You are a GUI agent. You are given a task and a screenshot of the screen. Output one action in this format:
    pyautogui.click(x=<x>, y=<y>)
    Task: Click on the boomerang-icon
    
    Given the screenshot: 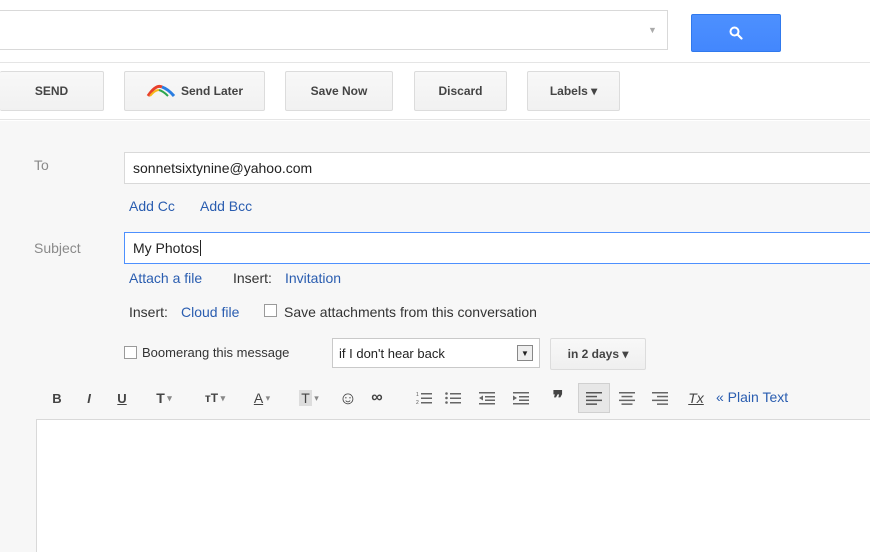 What is the action you would take?
    pyautogui.click(x=161, y=90)
    